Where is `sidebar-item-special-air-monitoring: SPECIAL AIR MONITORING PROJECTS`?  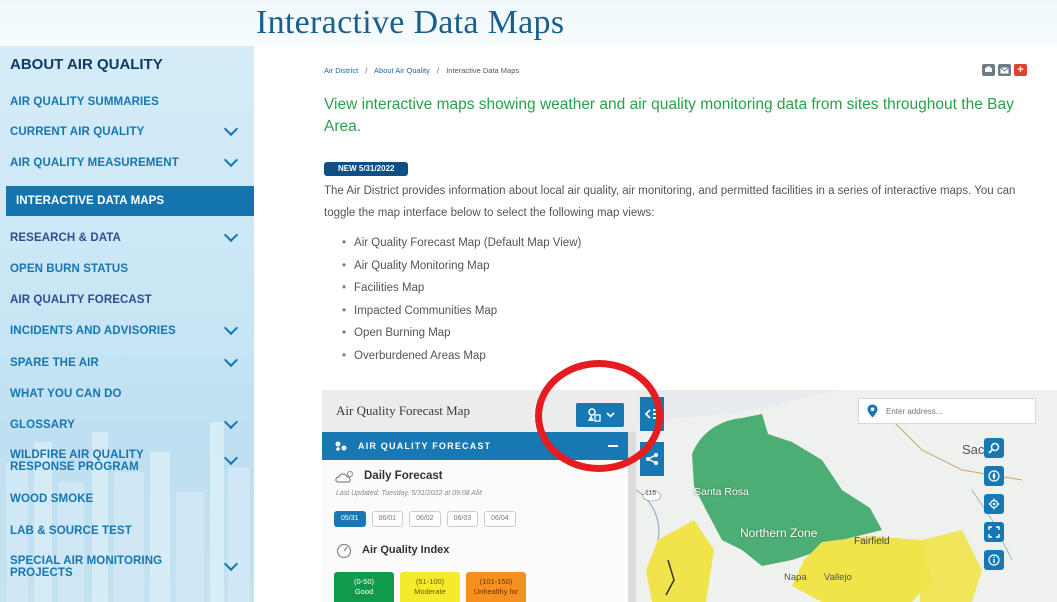 sidebar-item-special-air-monitoring: SPECIAL AIR MONITORING PROJECTS is located at coordinates (127, 567).